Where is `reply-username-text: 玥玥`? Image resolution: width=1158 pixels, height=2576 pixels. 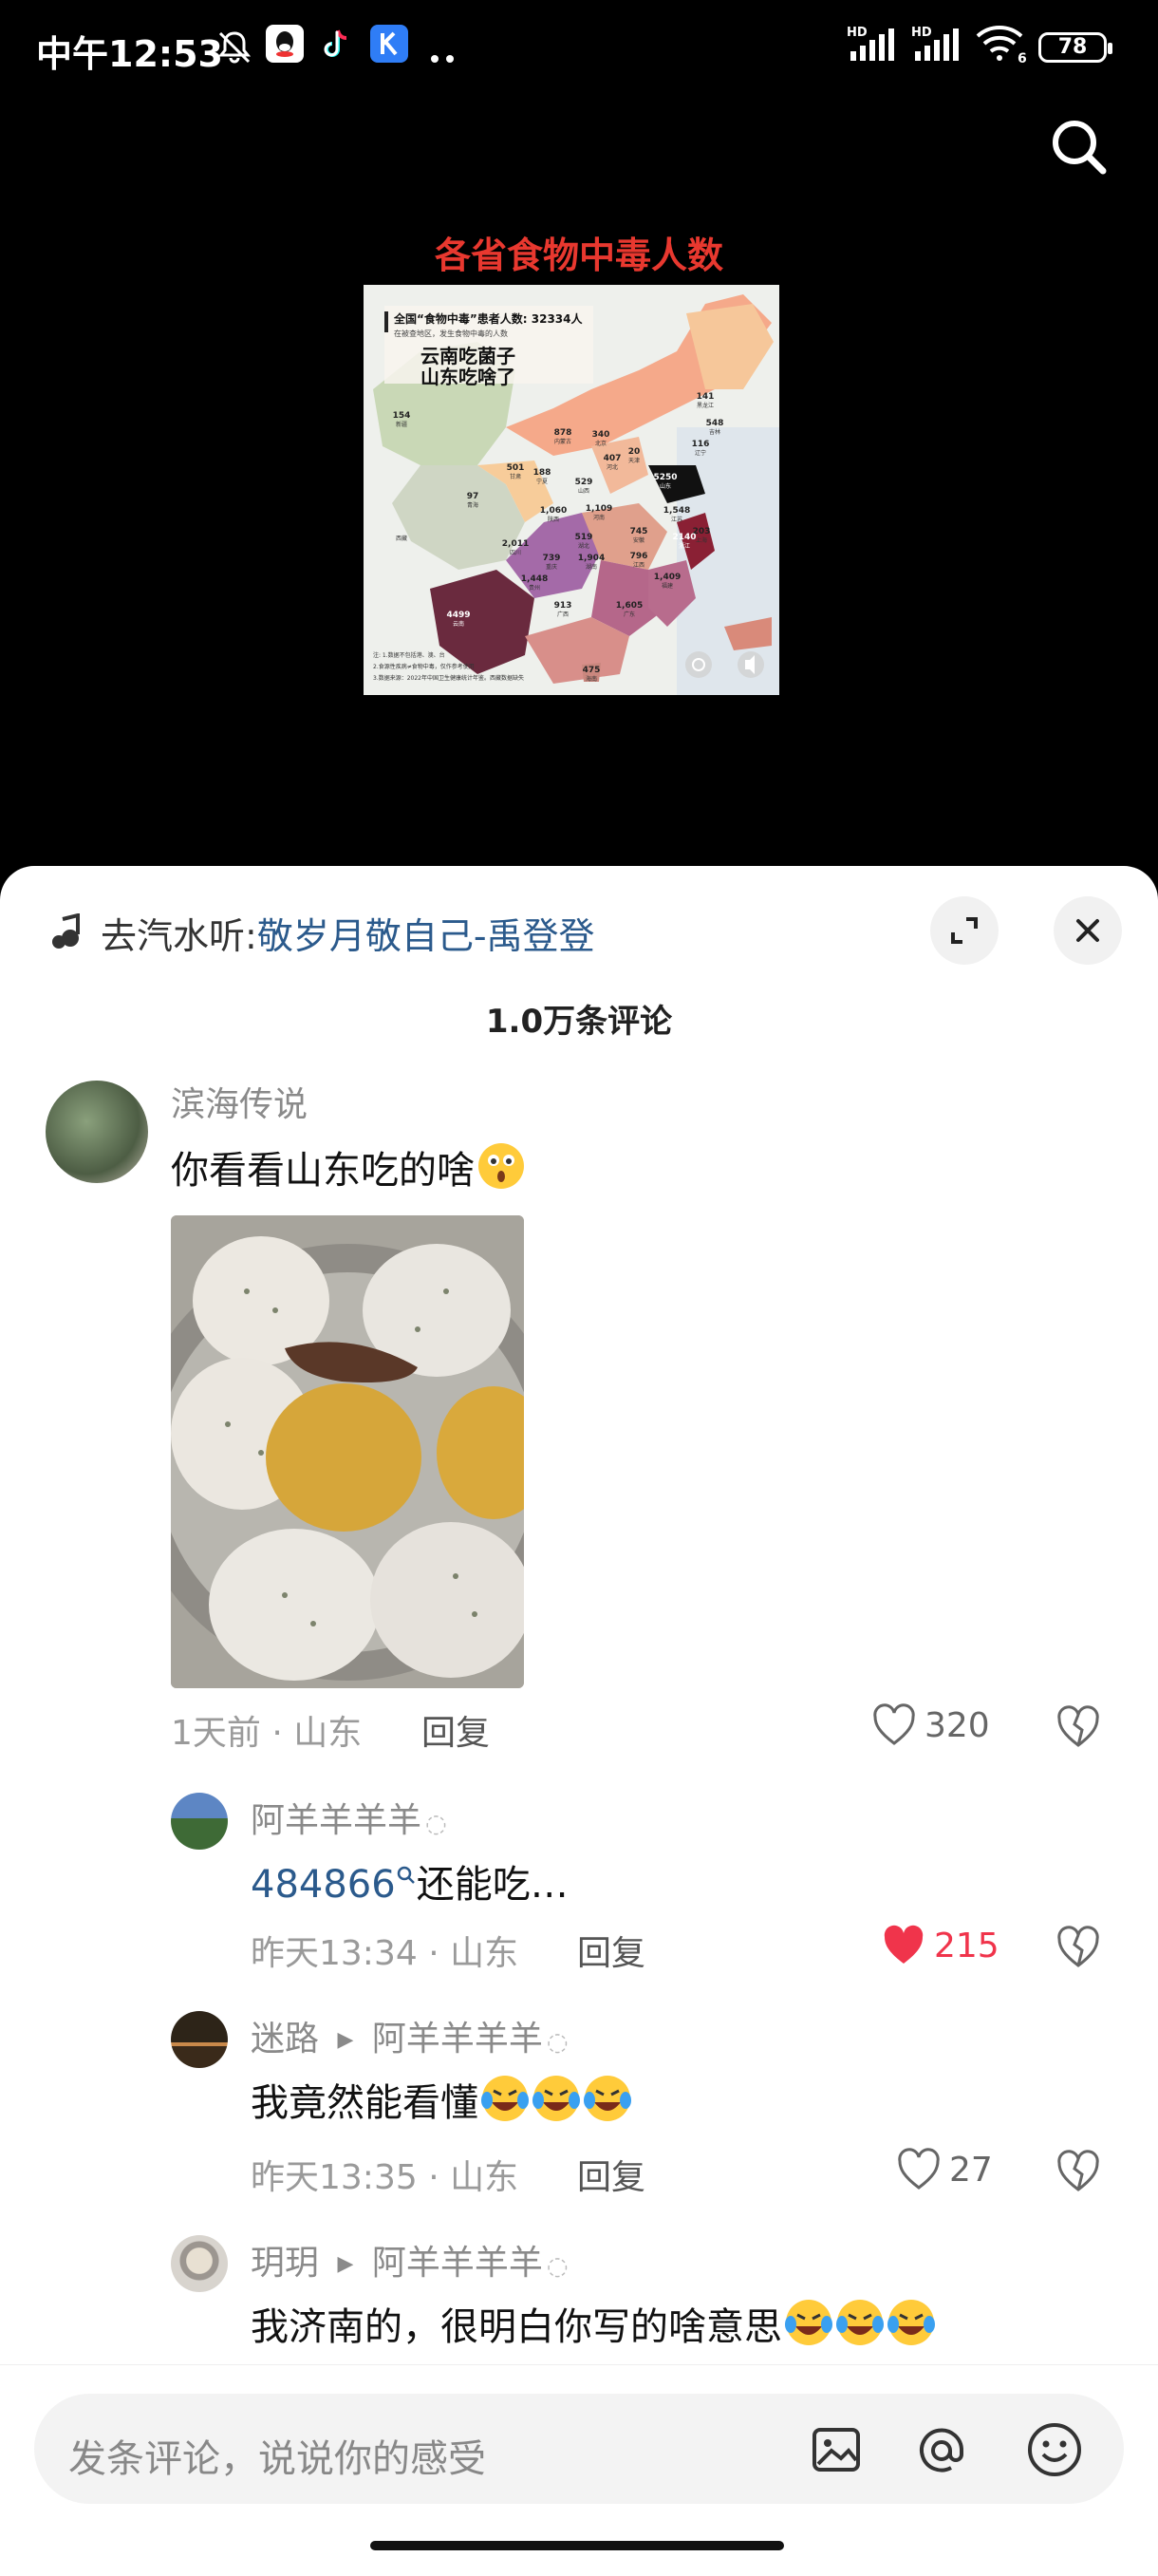
reply-username-text: 玥玥 is located at coordinates (285, 2263).